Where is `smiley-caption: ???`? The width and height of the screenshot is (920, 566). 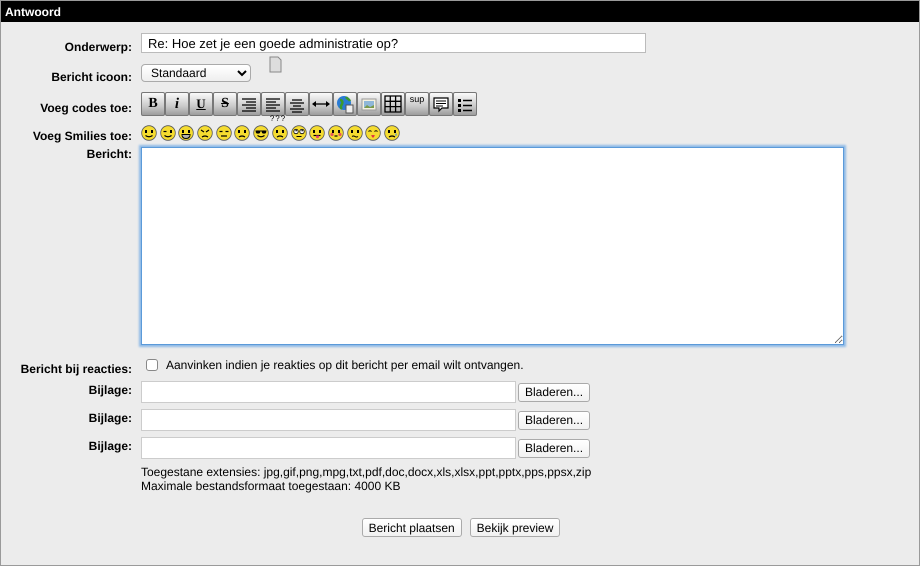
smiley-caption: ??? is located at coordinates (278, 118).